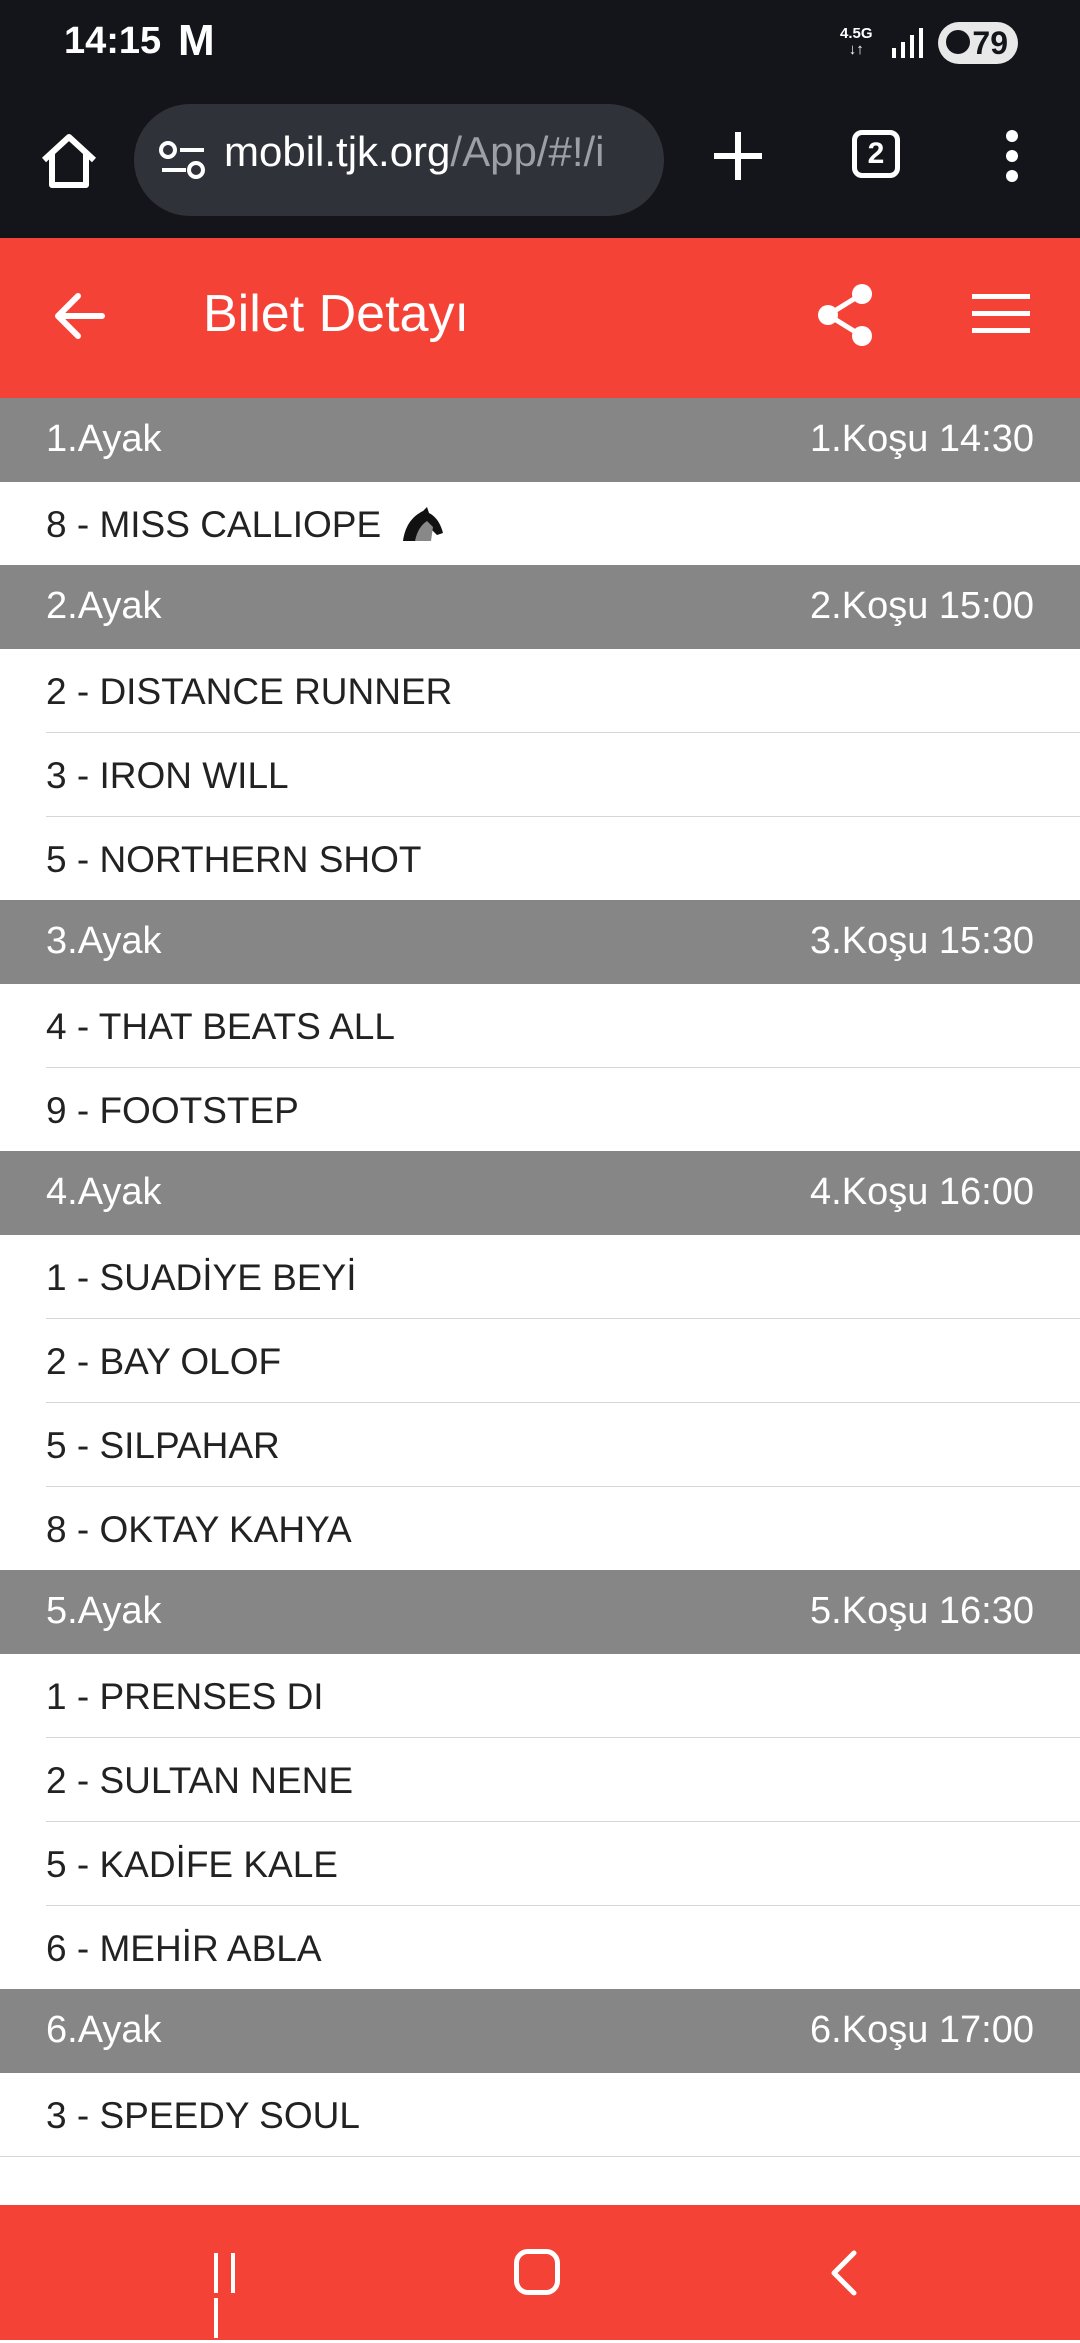 Image resolution: width=1080 pixels, height=2343 pixels. Describe the element at coordinates (163, 1445) in the screenshot. I see `horse-label: 5 - SILPAHAR` at that location.